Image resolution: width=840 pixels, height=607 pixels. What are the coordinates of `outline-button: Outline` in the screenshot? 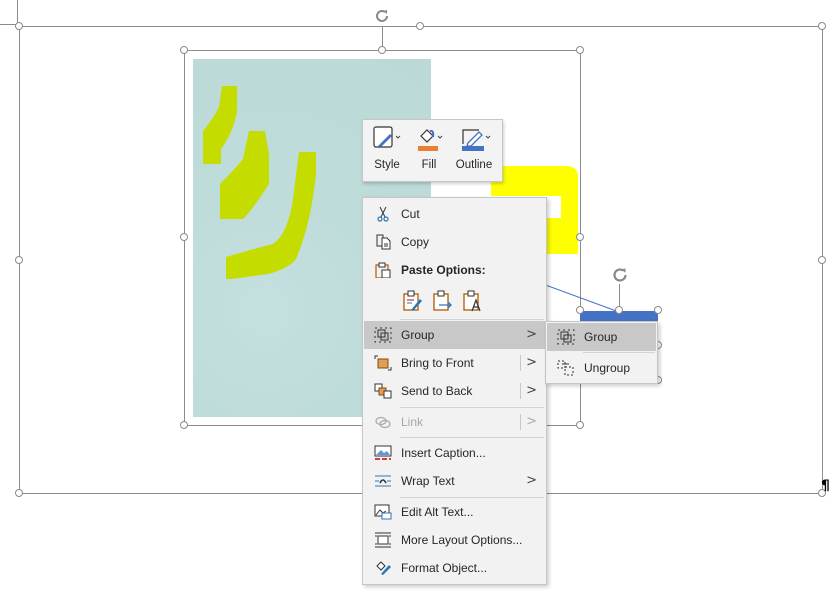 It's located at (474, 151).